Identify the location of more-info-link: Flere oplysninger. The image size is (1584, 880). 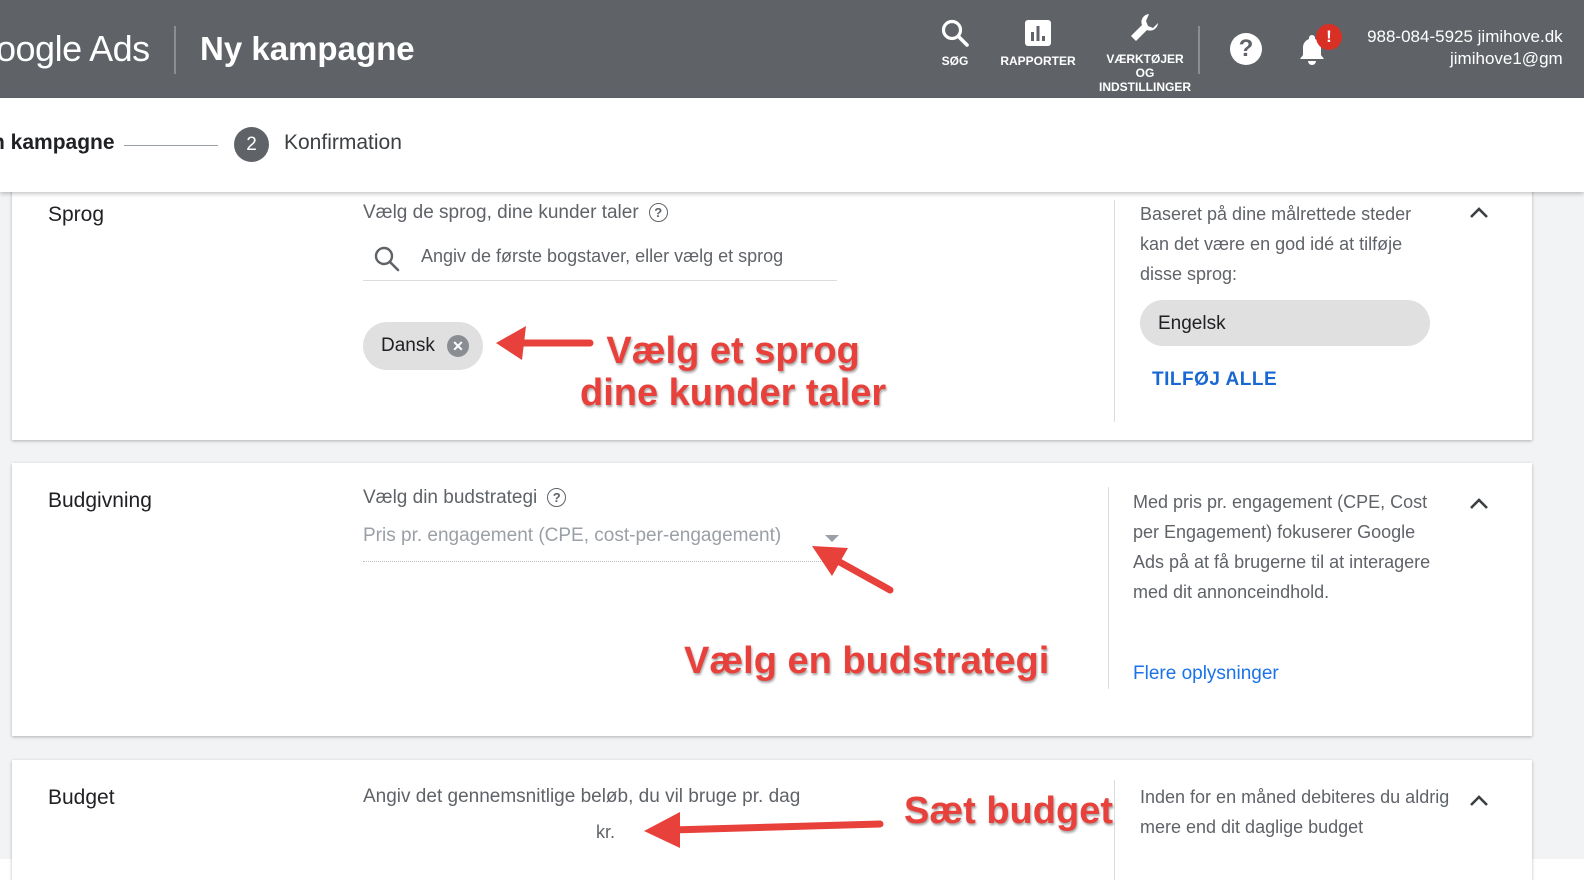
(1206, 674).